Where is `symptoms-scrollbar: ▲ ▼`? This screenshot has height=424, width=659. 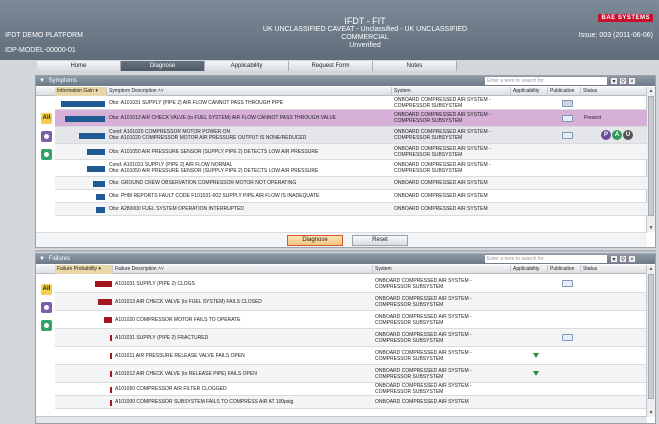
symptoms-scrollbar: ▲ ▼ is located at coordinates (650, 159).